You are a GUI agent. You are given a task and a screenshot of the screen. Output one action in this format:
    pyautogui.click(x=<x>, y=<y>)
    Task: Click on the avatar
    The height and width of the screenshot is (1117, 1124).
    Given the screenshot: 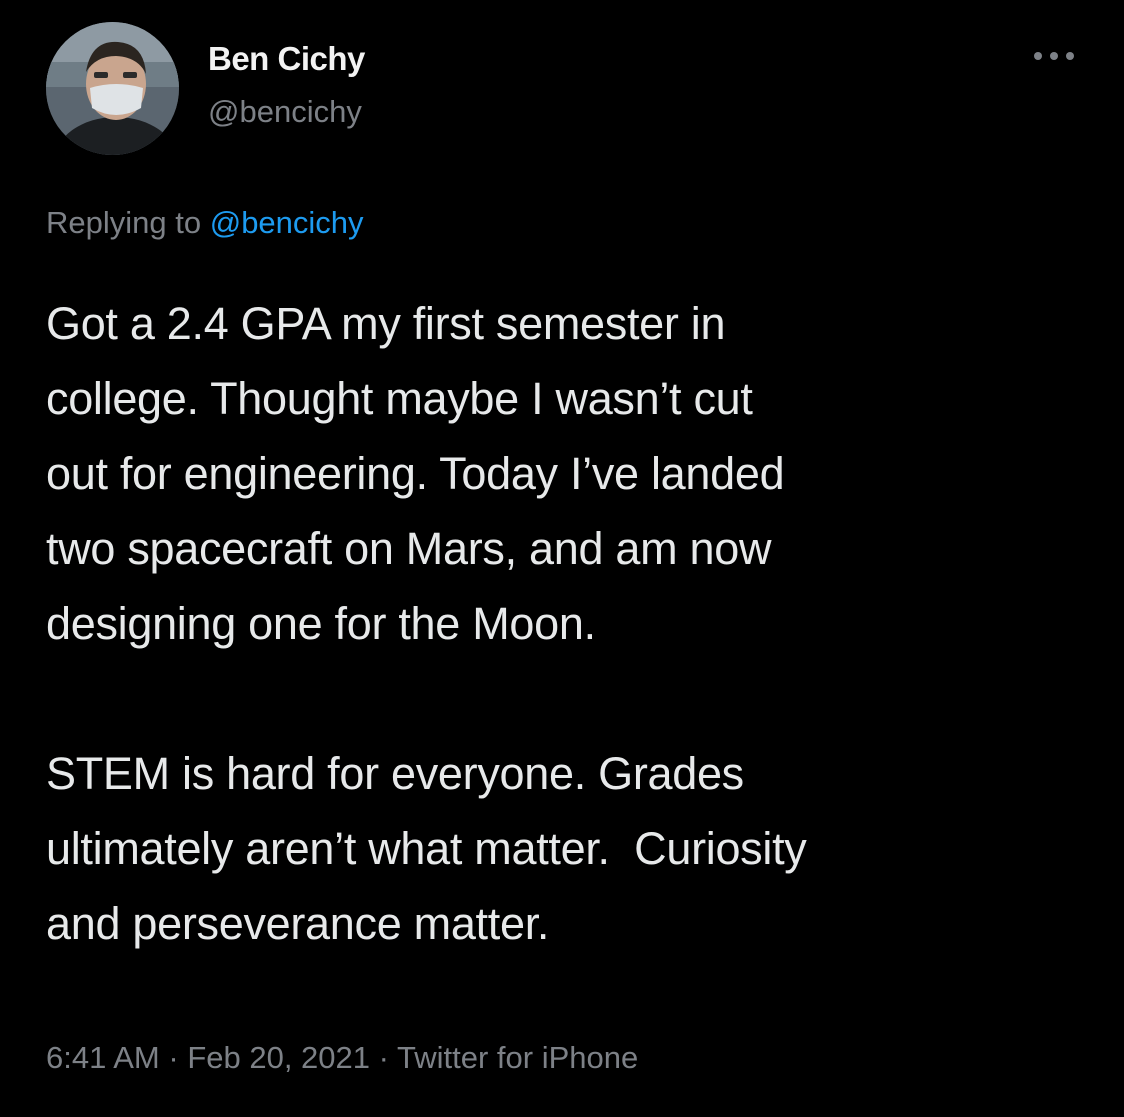 What is the action you would take?
    pyautogui.click(x=112, y=88)
    